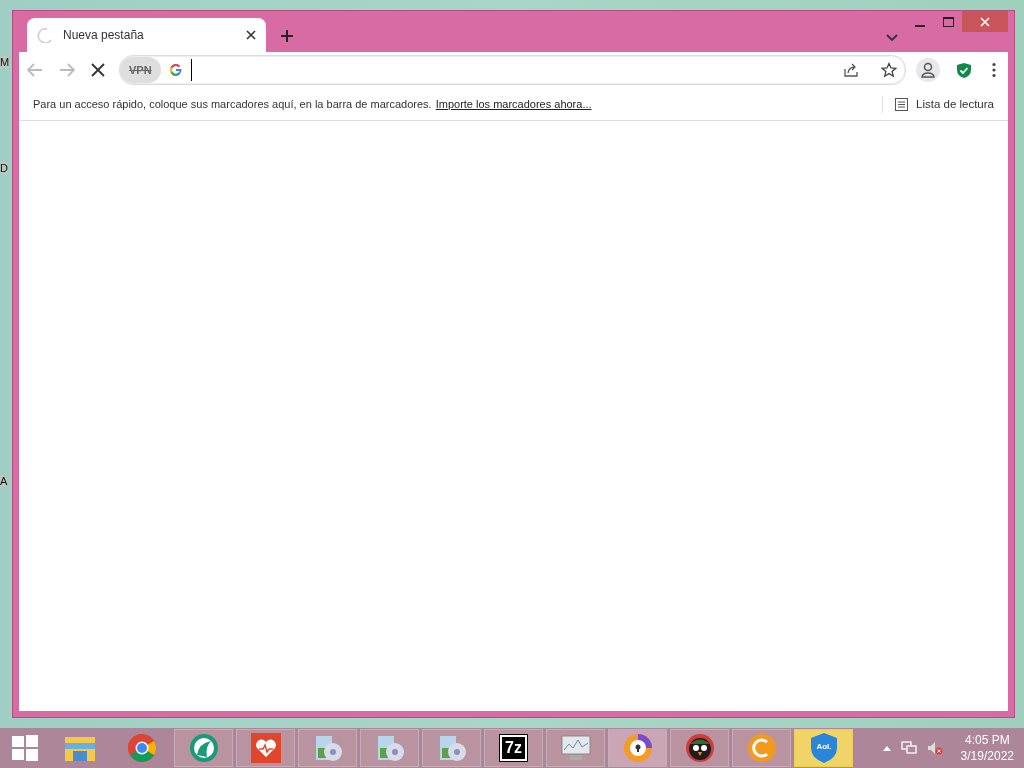  What do you see at coordinates (987, 740) in the screenshot?
I see `clock-time: 4:05 PM` at bounding box center [987, 740].